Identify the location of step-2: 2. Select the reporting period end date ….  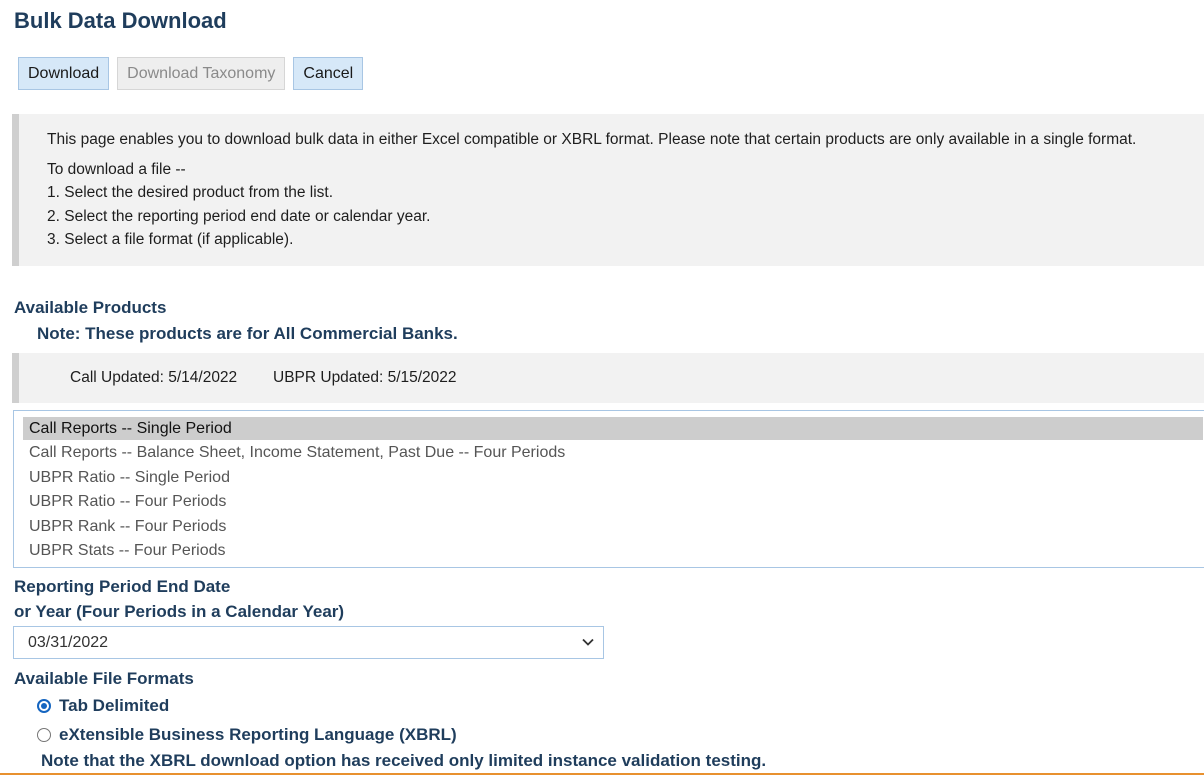
(239, 216).